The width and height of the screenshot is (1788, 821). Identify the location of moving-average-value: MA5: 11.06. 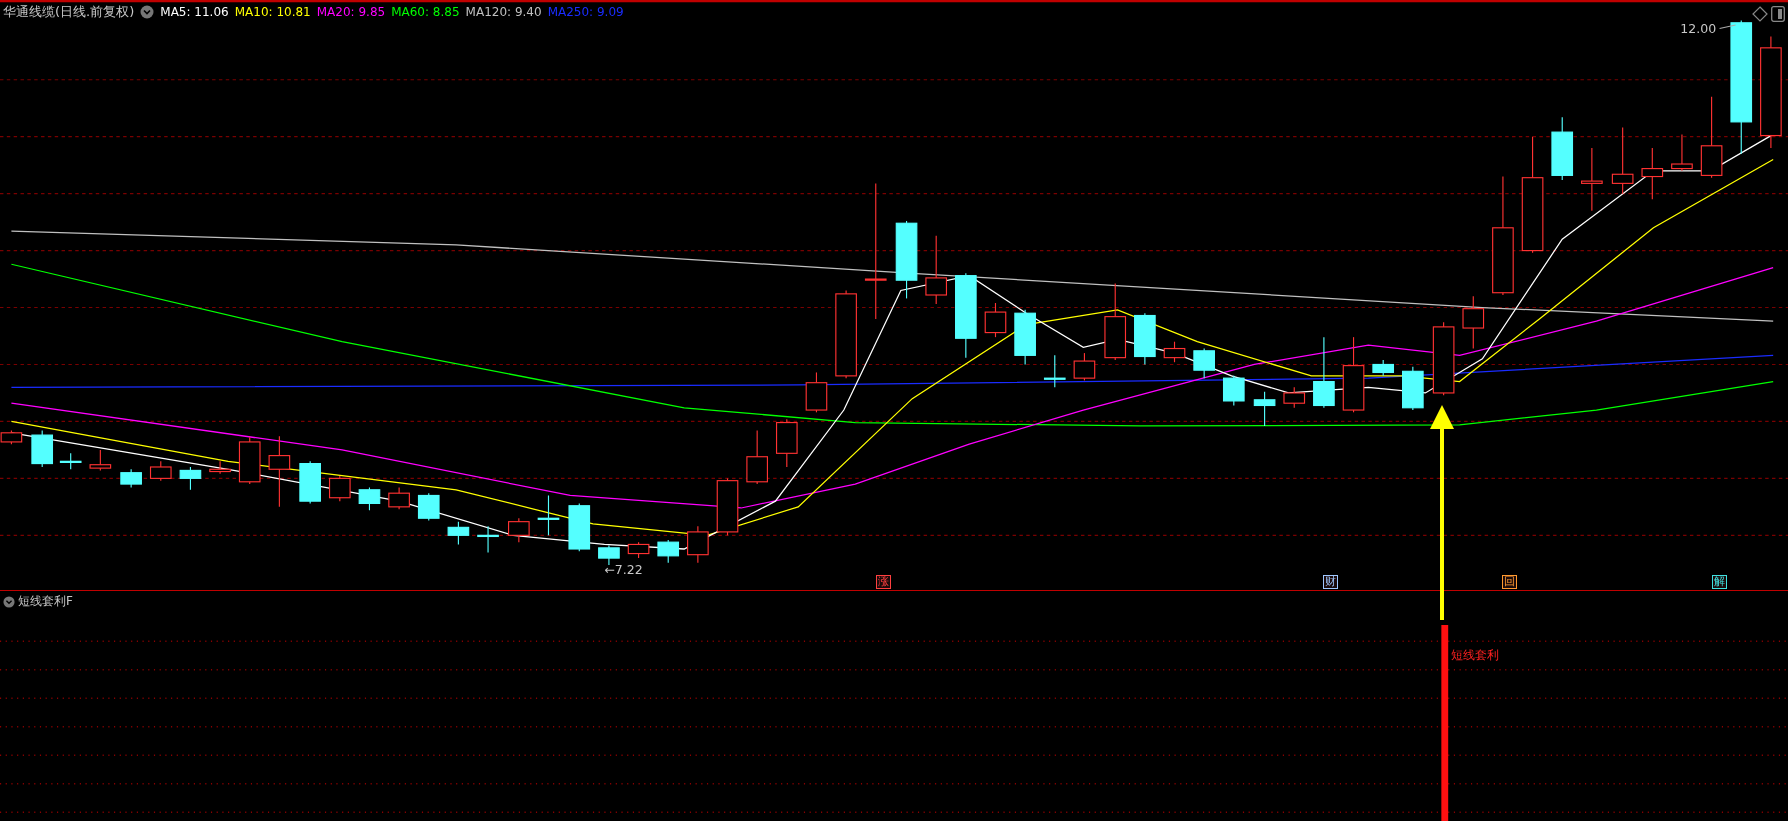
(194, 12).